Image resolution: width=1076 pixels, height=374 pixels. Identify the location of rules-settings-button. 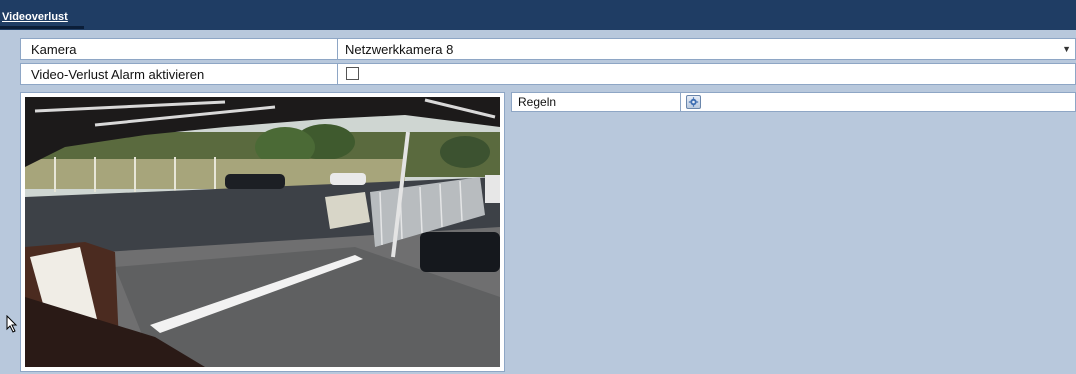
(693, 102).